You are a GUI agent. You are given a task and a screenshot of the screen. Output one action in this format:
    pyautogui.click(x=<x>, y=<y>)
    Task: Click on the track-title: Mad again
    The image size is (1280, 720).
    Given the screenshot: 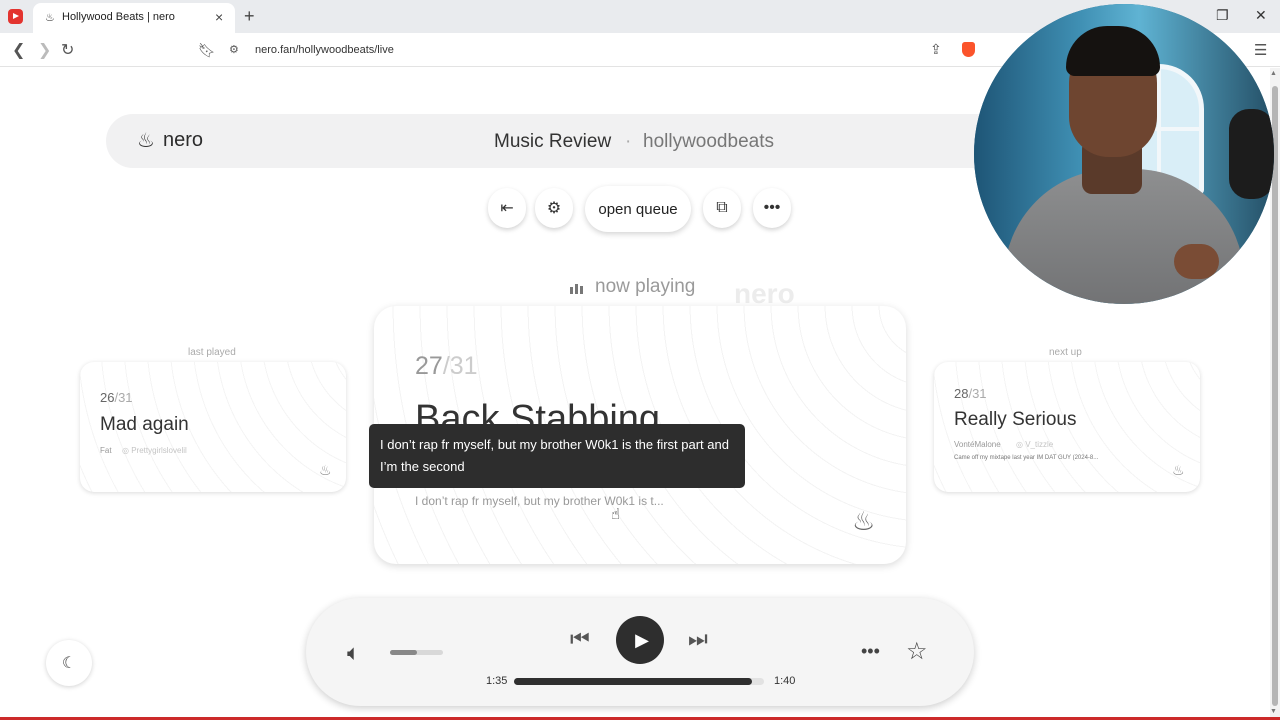 What is the action you would take?
    pyautogui.click(x=144, y=424)
    